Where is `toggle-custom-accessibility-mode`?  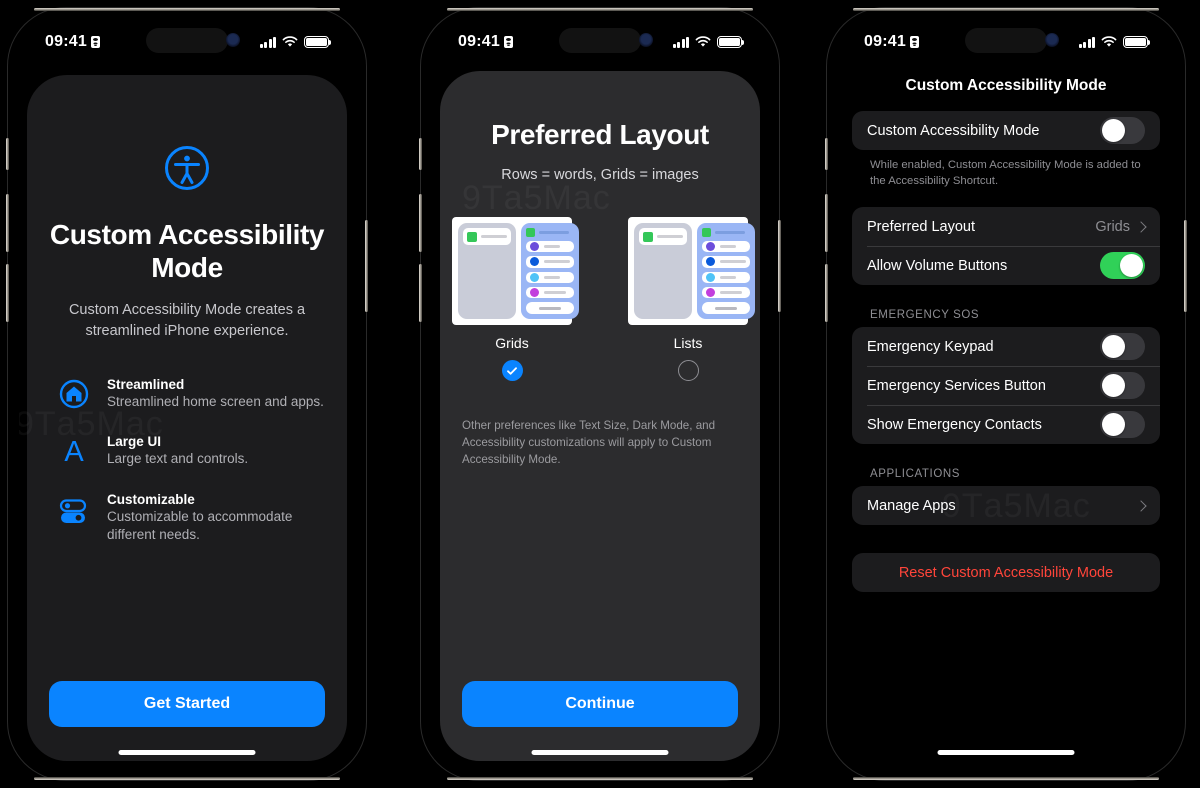 toggle-custom-accessibility-mode is located at coordinates (1122, 130).